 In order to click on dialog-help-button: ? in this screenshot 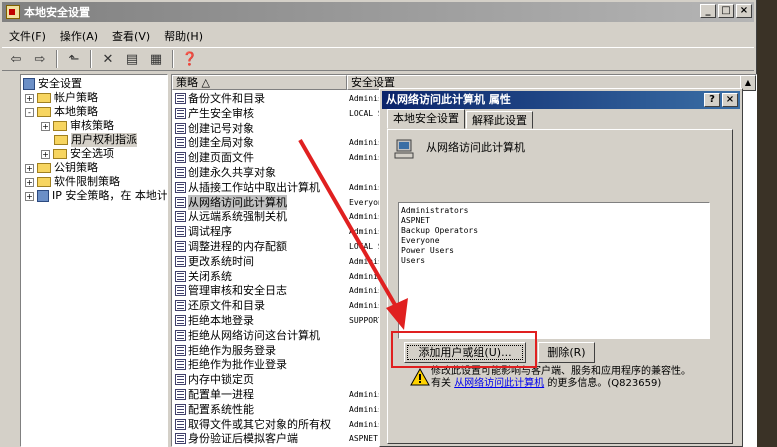, I will do `click(712, 100)`.